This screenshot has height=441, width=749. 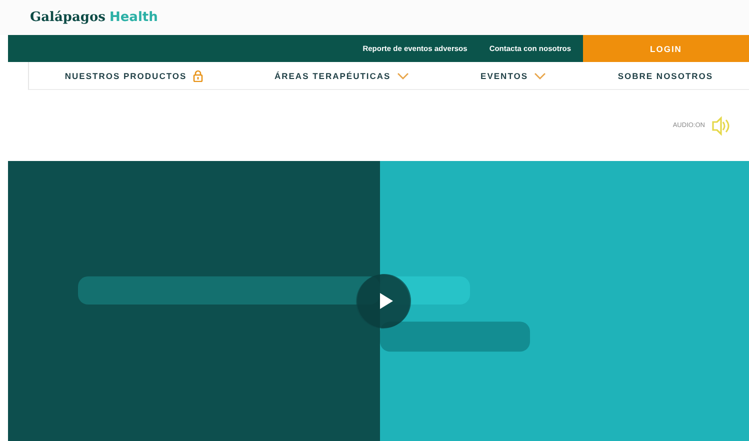 I want to click on nav-link: NUESTROS PRODUCTOS, so click(x=125, y=75).